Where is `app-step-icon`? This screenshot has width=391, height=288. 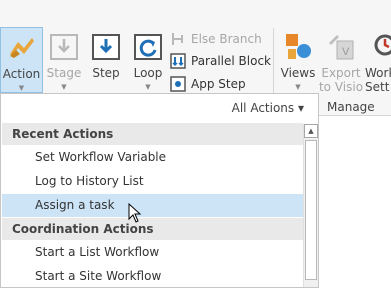
app-step-icon is located at coordinates (178, 84).